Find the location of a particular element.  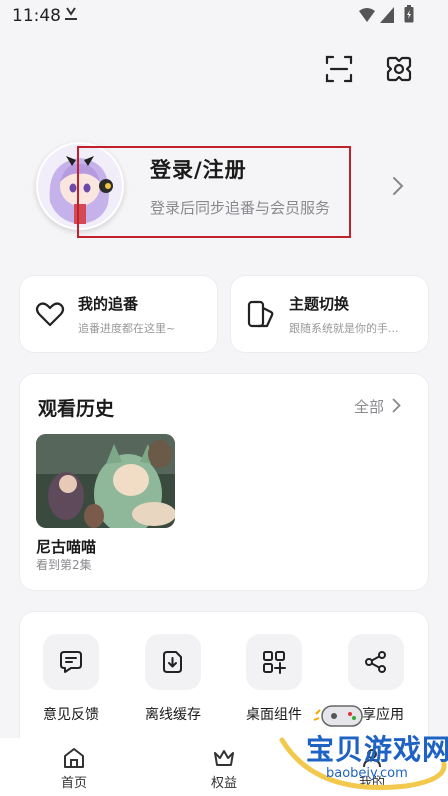

download-status-icon is located at coordinates (71, 13).